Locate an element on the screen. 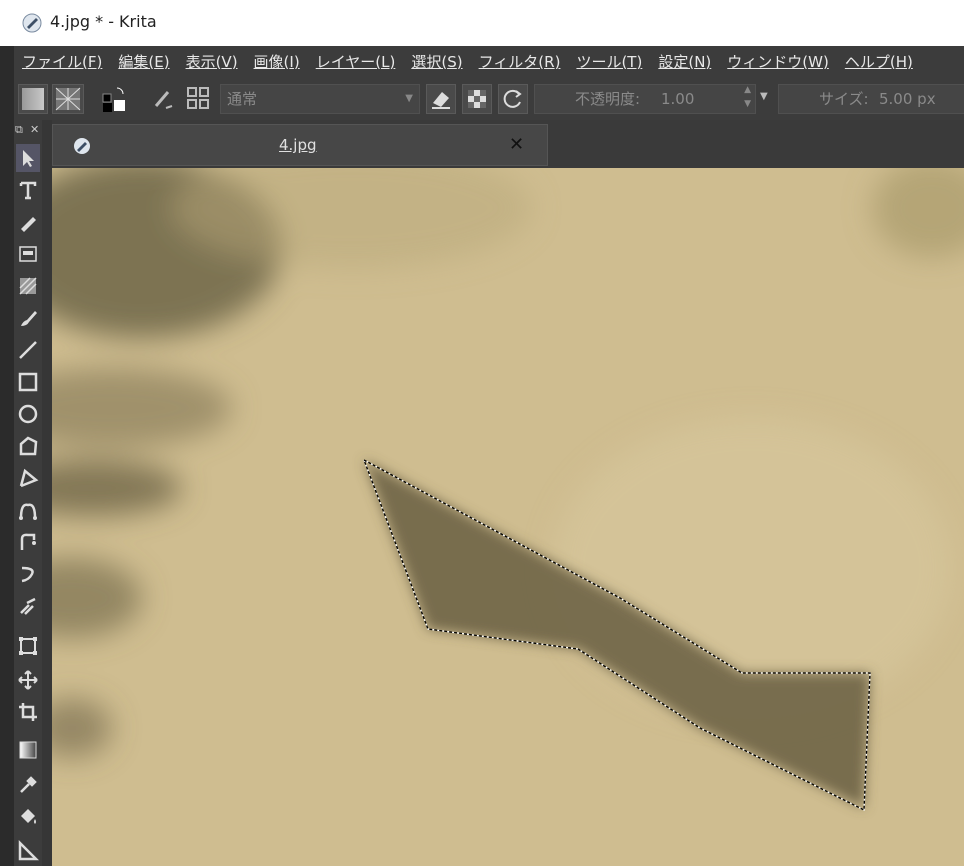 This screenshot has height=866, width=964. bezier-icon is located at coordinates (28, 511).